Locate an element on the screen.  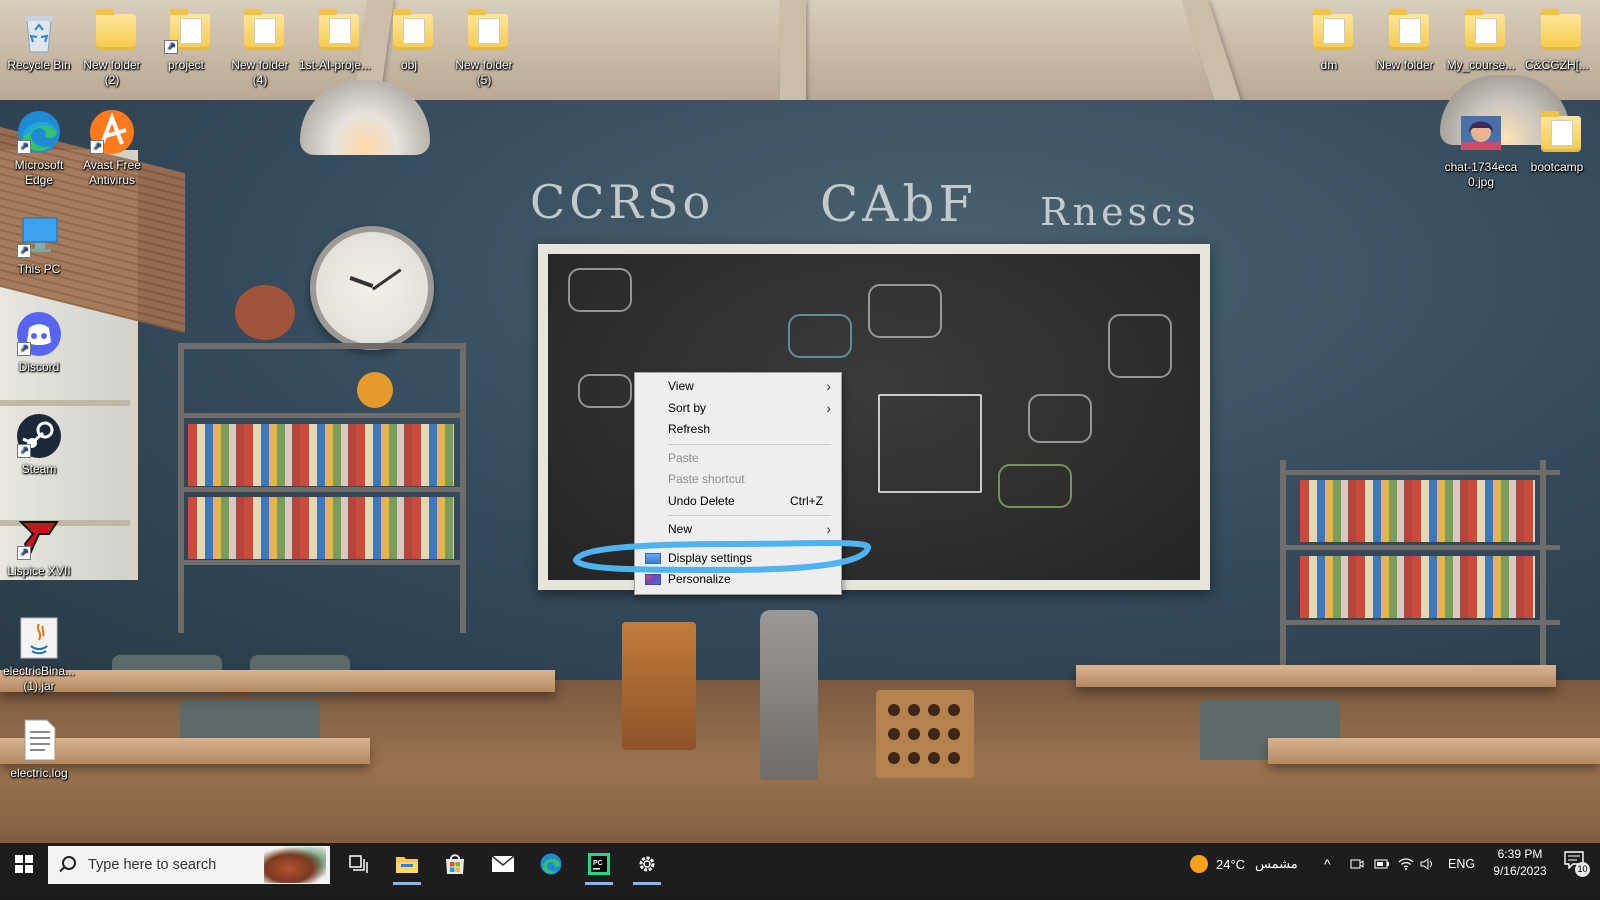
desktop-icon-electric-log: electric.log is located at coordinates (39, 748).